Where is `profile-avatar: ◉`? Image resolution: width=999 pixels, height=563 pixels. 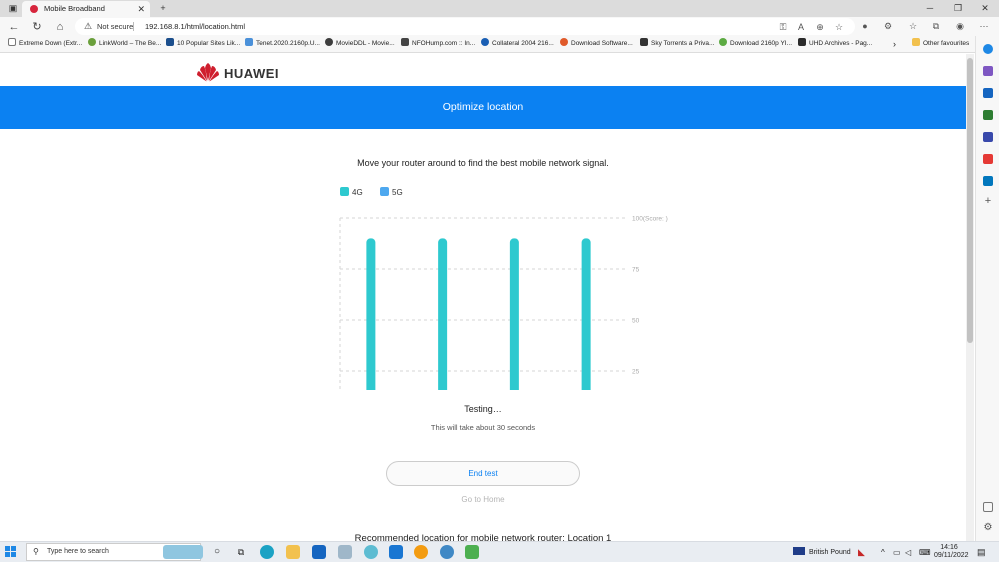
profile-avatar: ◉ is located at coordinates (960, 26).